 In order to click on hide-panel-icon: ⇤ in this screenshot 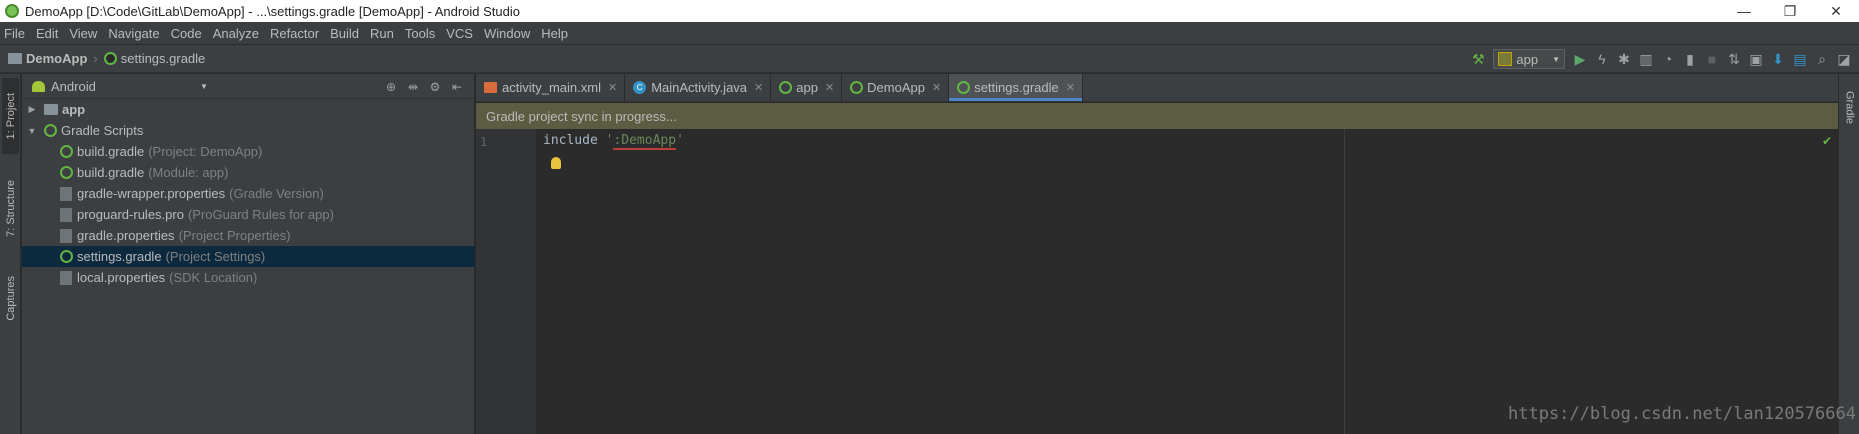, I will do `click(457, 86)`.